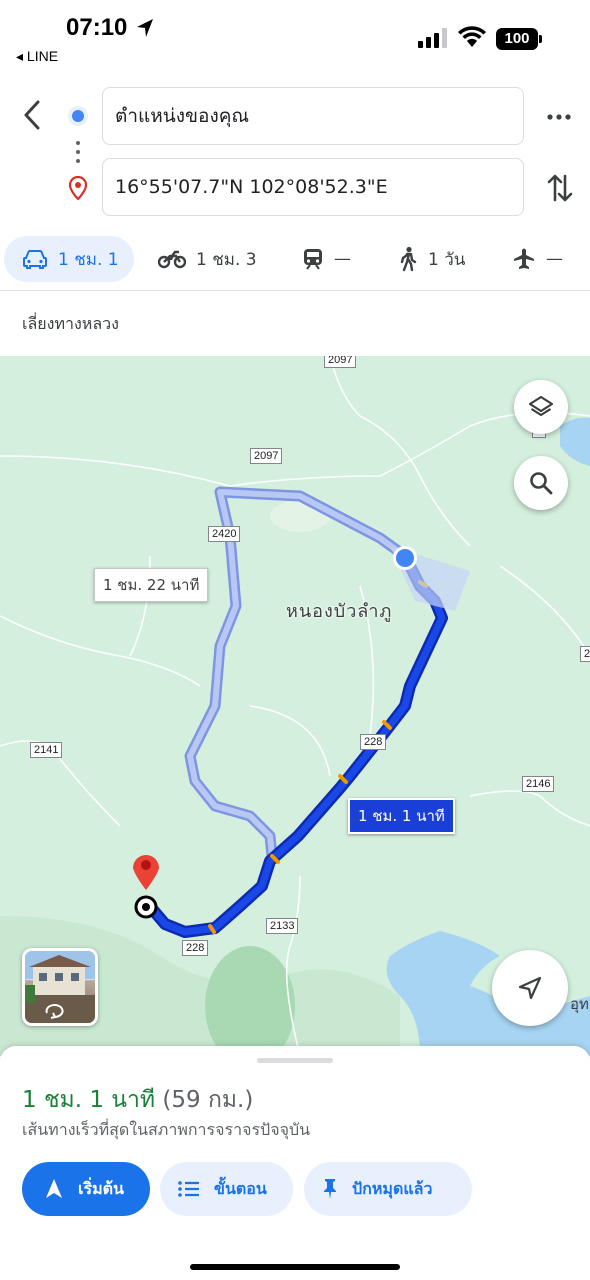 The height and width of the screenshot is (1280, 590). I want to click on alternate-route-time: 1 ชม. 22 นาที, so click(151, 585).